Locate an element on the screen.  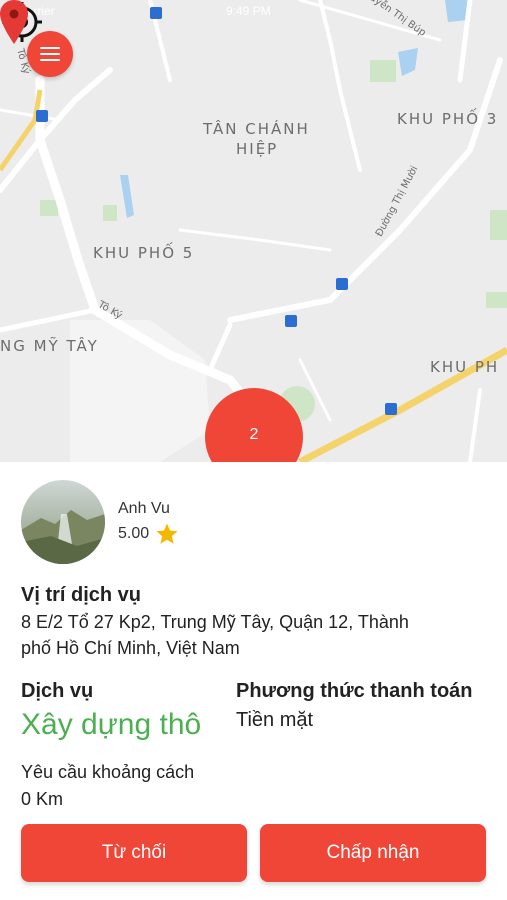
menu-icon is located at coordinates (50, 48).